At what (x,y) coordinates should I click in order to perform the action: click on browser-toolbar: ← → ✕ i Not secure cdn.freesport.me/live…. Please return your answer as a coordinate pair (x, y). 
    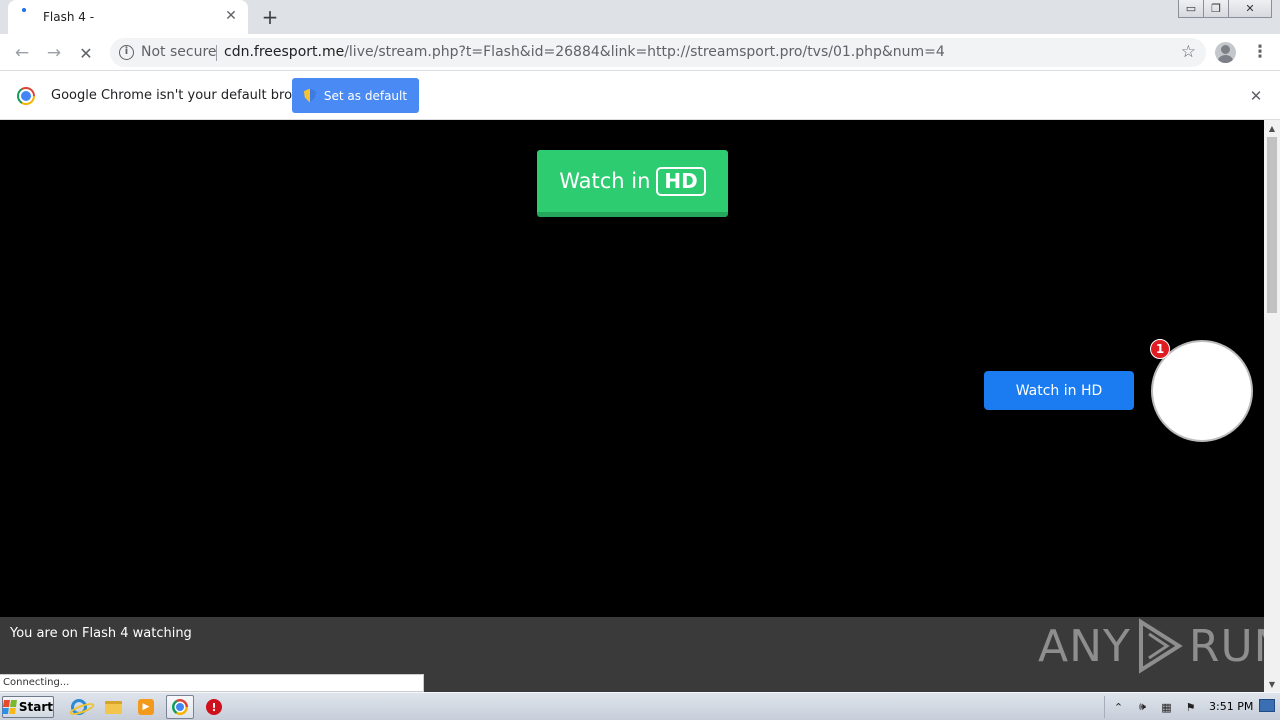
    Looking at the image, I should click on (640, 52).